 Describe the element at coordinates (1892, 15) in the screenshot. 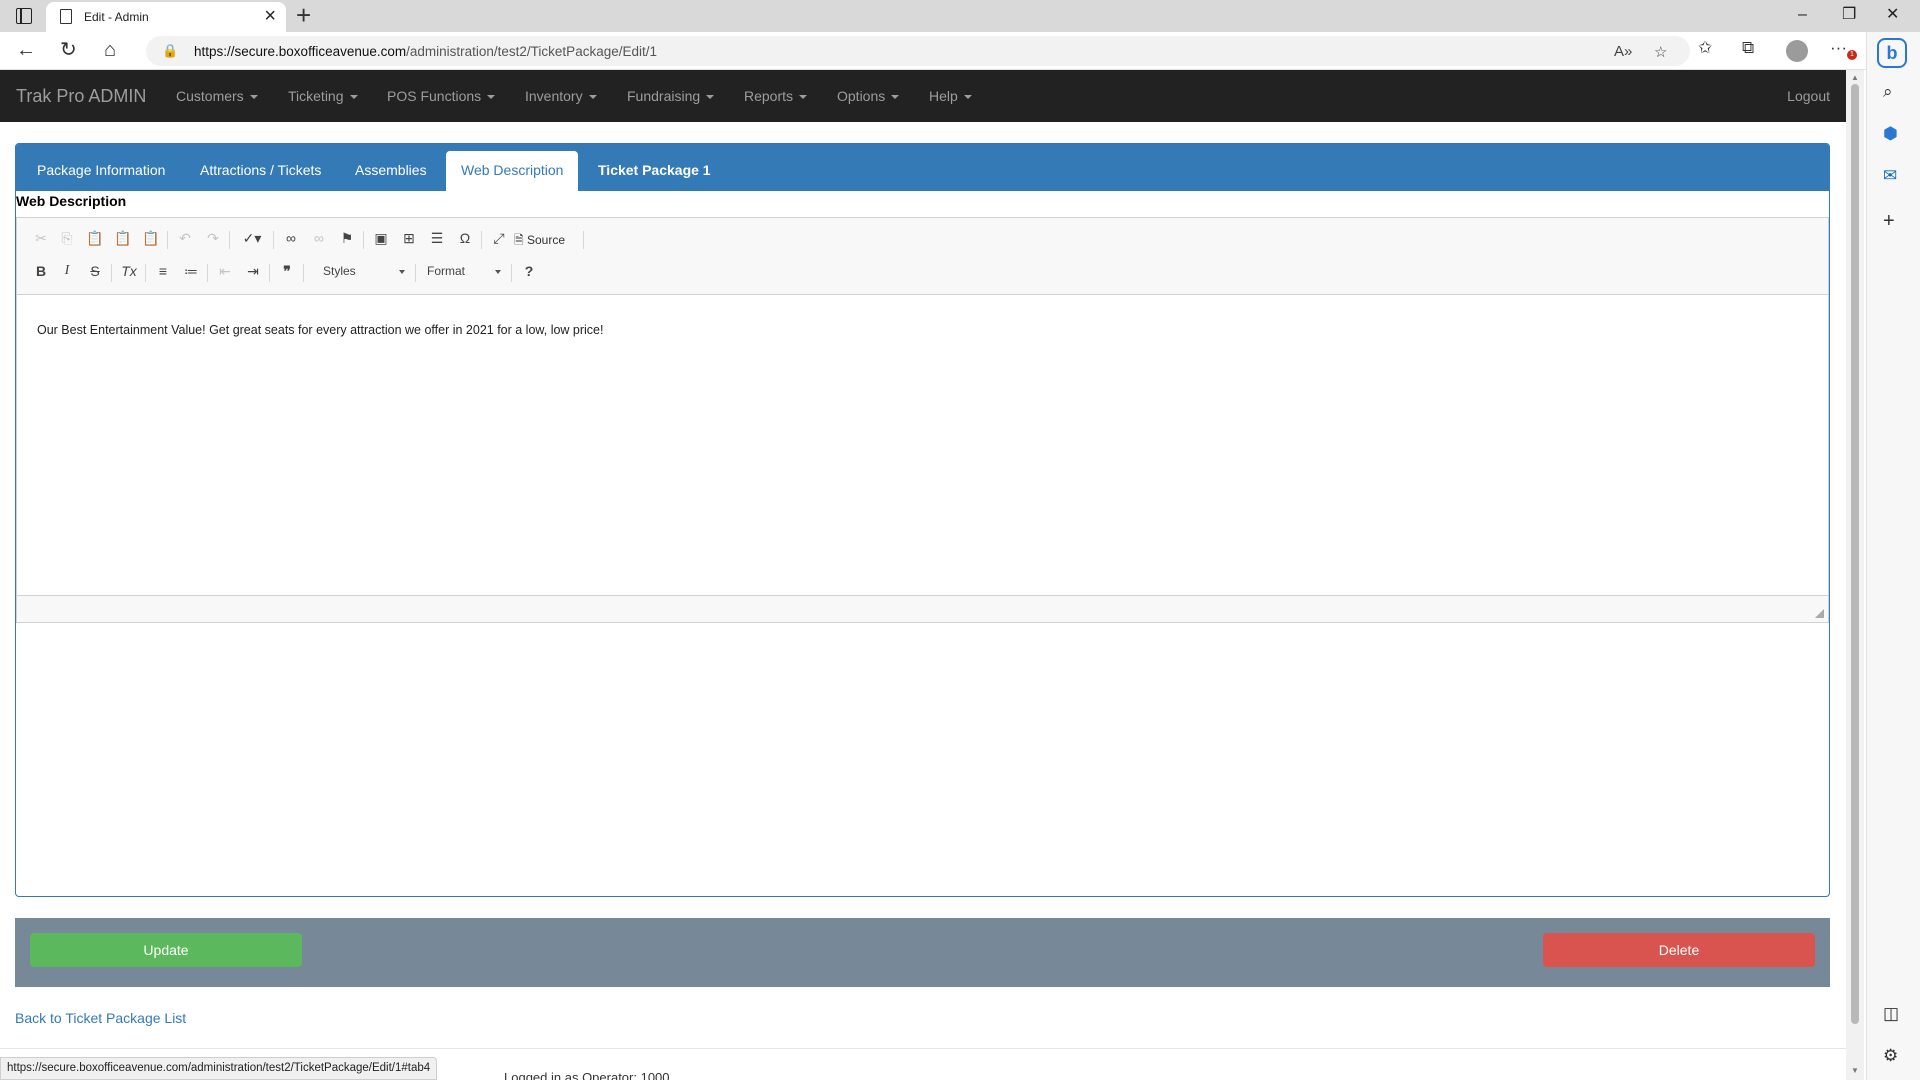

I see `close-window-icon: ✕` at that location.